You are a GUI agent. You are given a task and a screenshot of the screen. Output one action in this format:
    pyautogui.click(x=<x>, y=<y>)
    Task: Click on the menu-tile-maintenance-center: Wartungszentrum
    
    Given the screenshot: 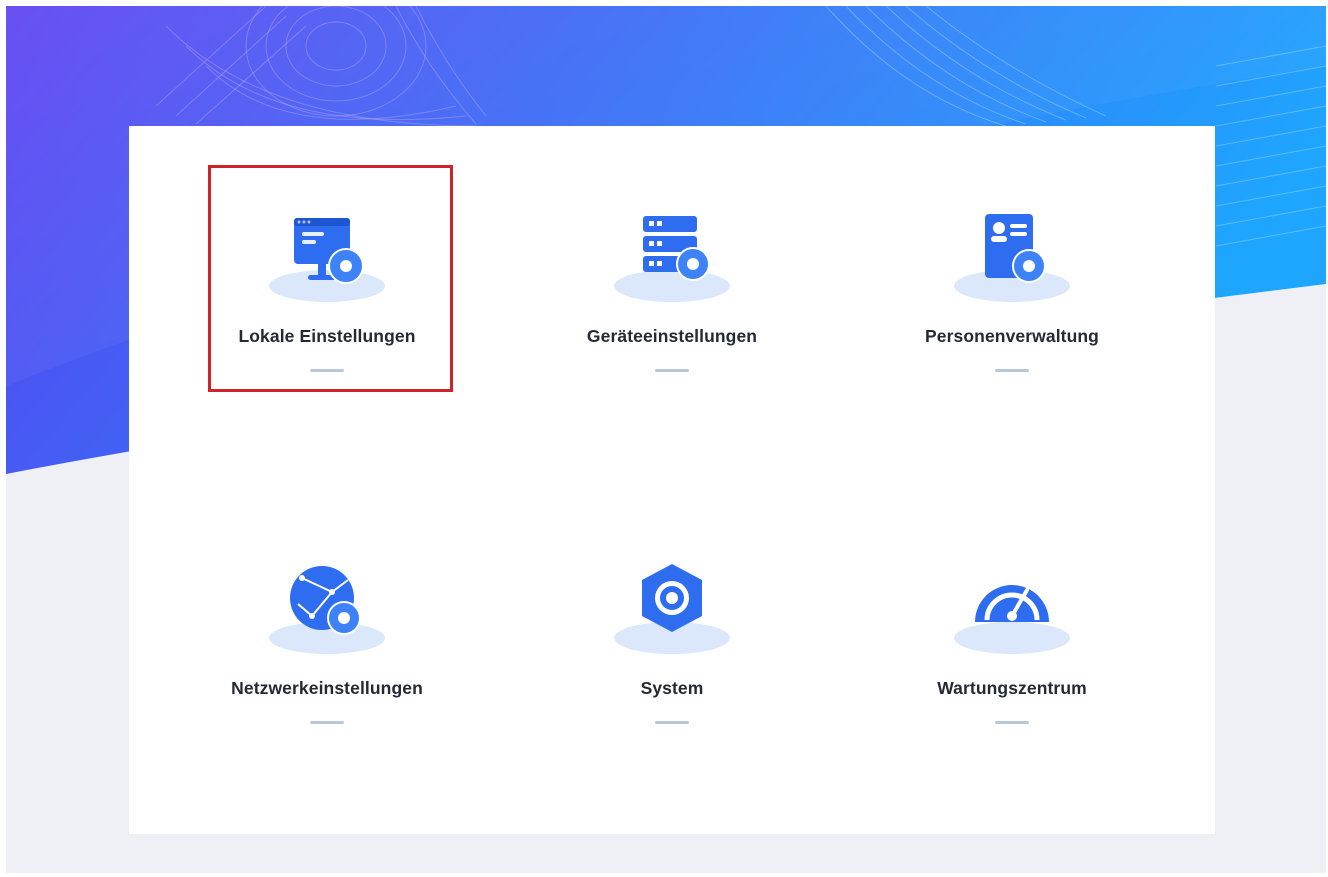 What is the action you would take?
    pyautogui.click(x=1012, y=637)
    